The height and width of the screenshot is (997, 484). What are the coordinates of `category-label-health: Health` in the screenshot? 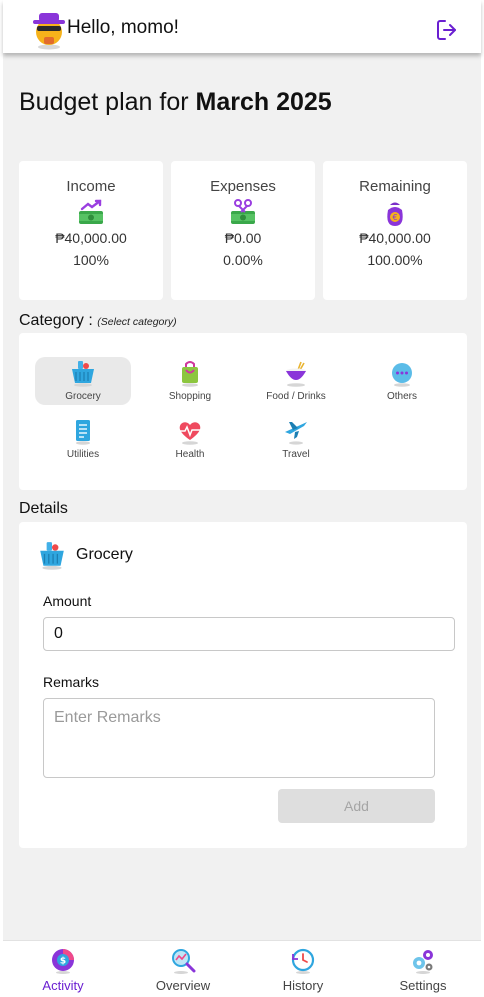 It's located at (190, 454).